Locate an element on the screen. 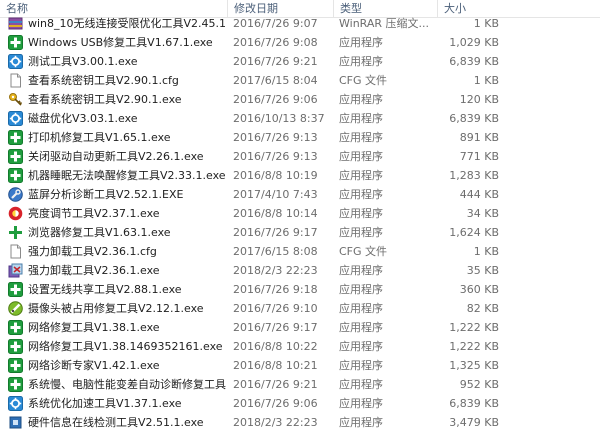 The image size is (600, 432). file-name: 设置无线共享工具V2.88.1.exe is located at coordinates (105, 289).